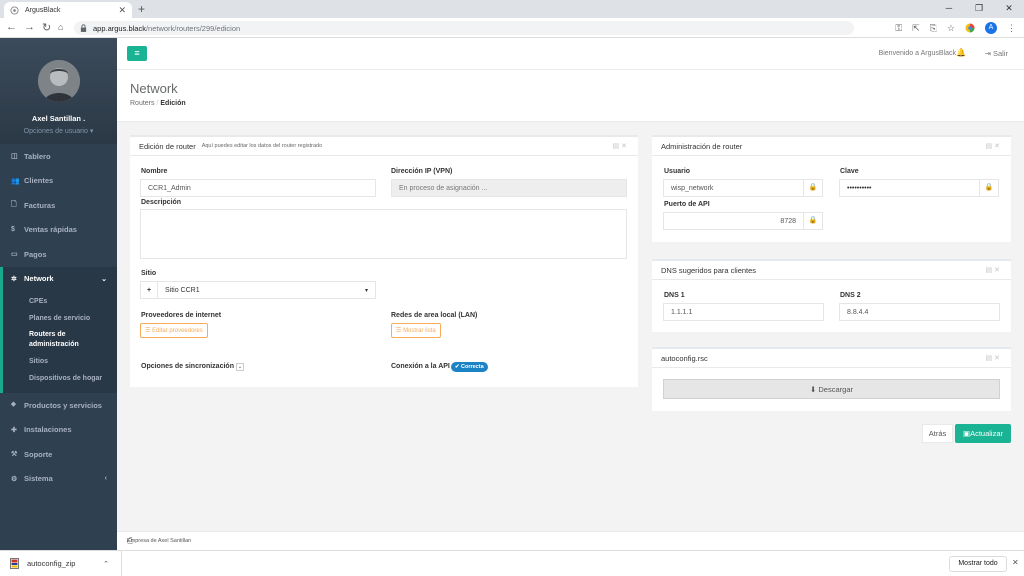 This screenshot has height=576, width=1024. What do you see at coordinates (63, 405) in the screenshot?
I see `sidebar-item-label: Productos y servicios` at bounding box center [63, 405].